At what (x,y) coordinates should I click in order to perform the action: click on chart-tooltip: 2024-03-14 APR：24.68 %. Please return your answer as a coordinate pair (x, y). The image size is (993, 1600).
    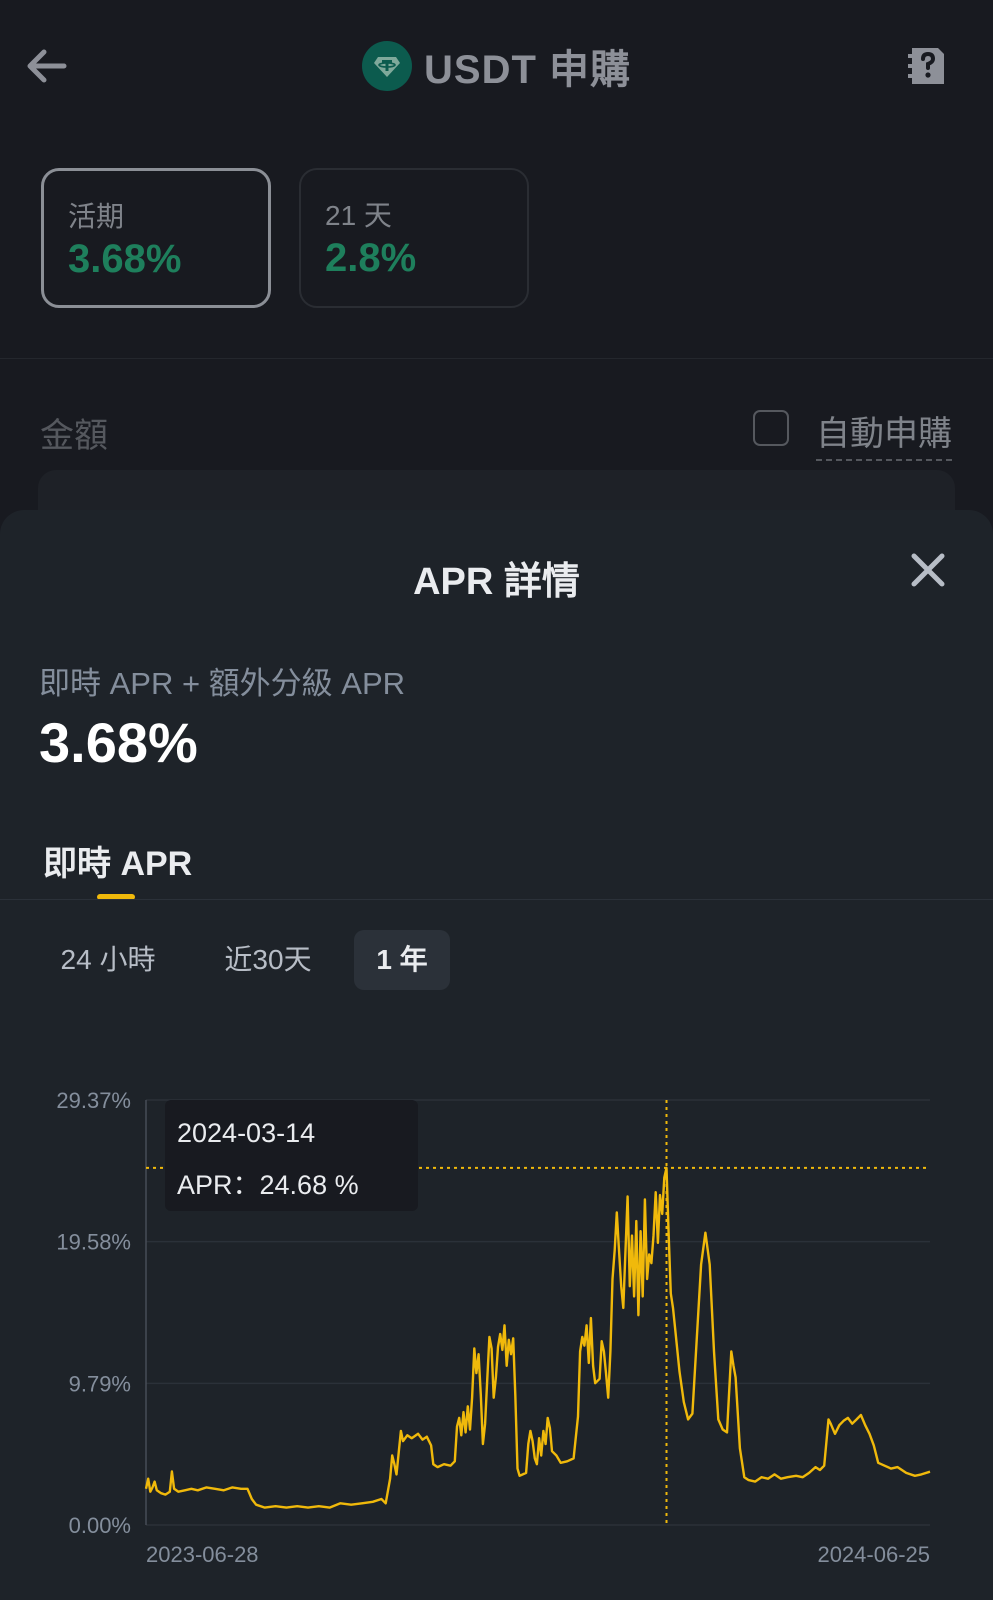
    Looking at the image, I should click on (291, 1155).